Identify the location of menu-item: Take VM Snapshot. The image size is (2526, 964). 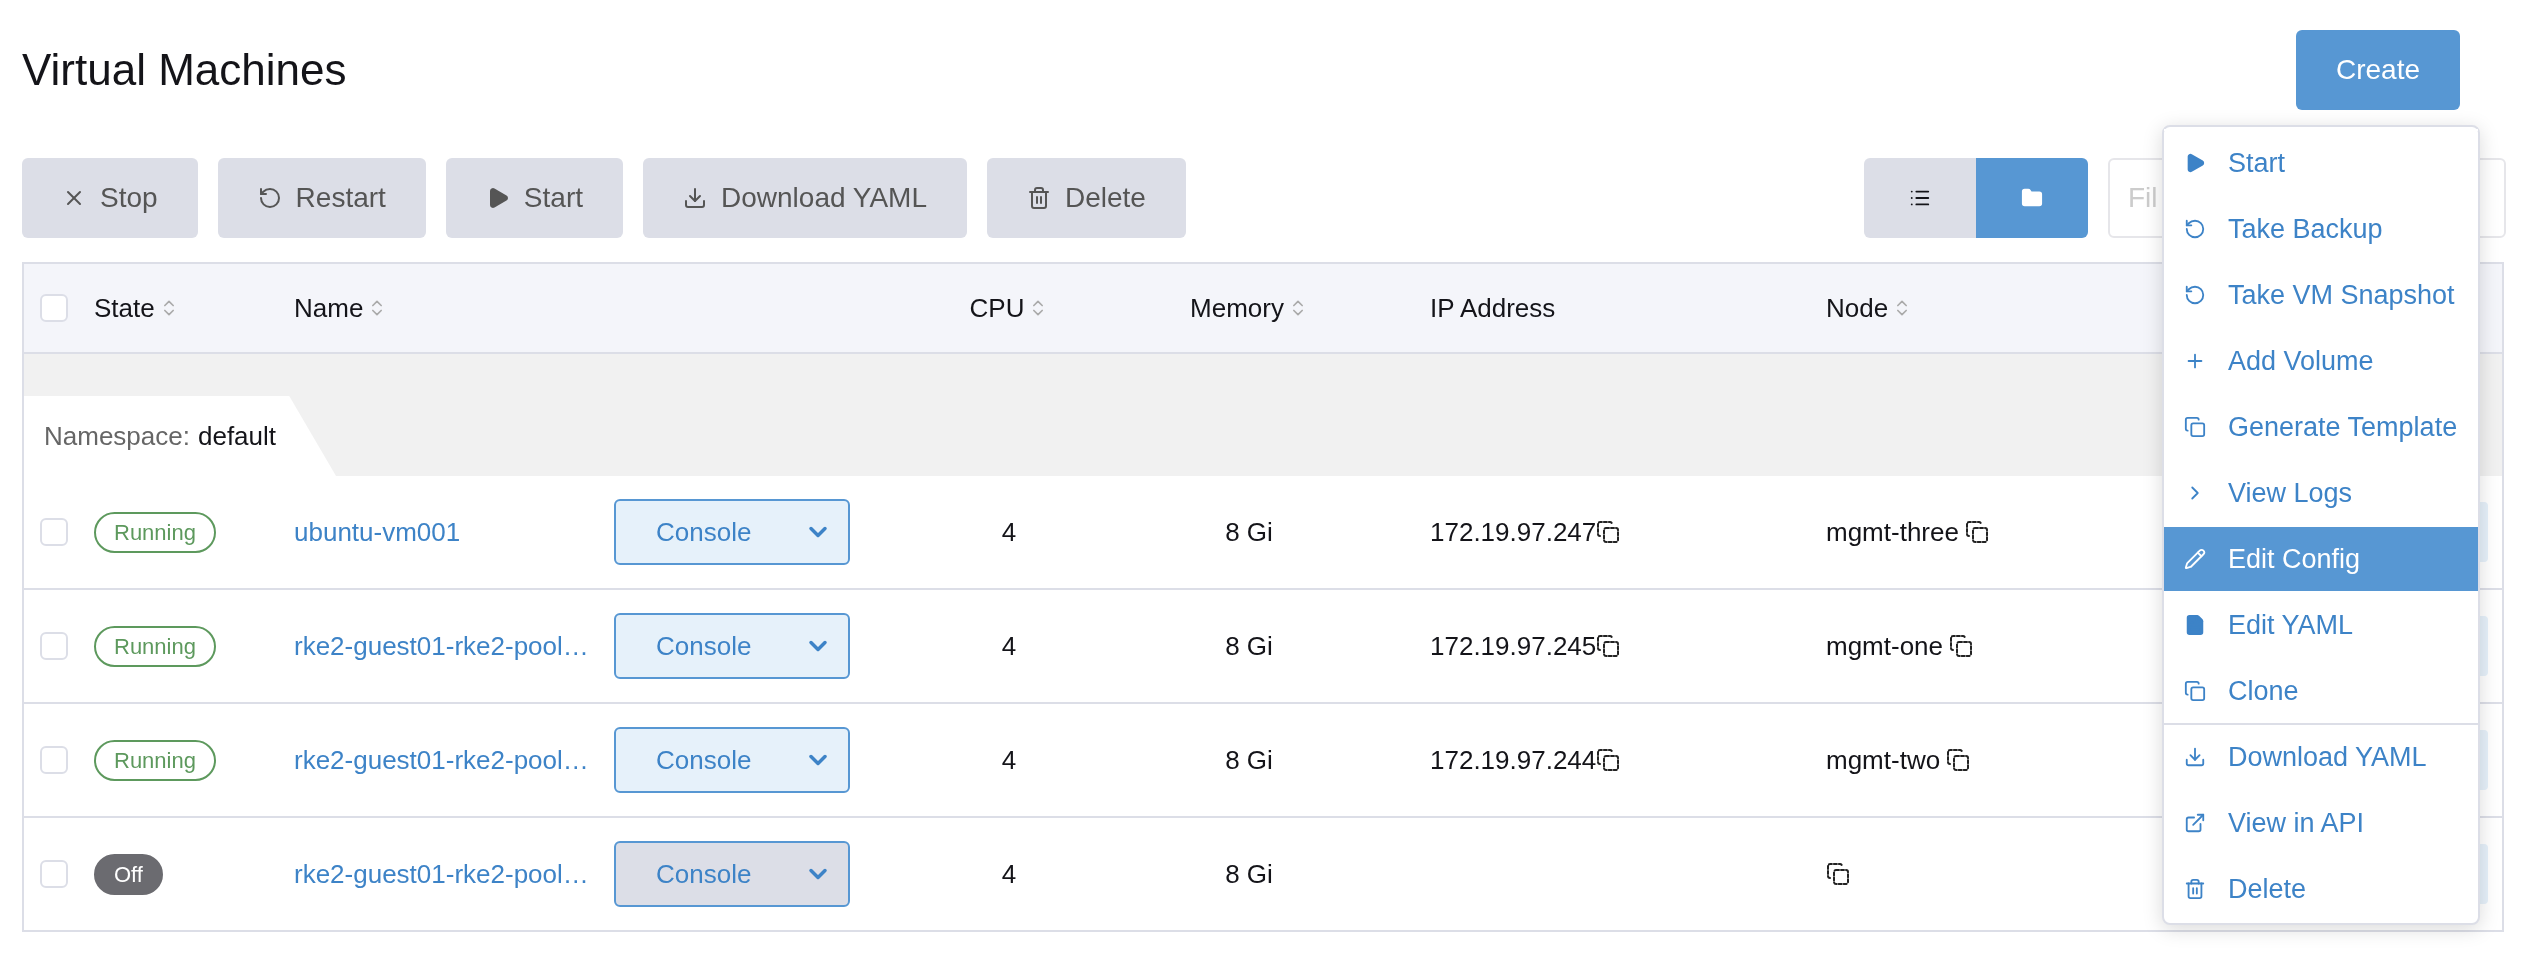
(2321, 295).